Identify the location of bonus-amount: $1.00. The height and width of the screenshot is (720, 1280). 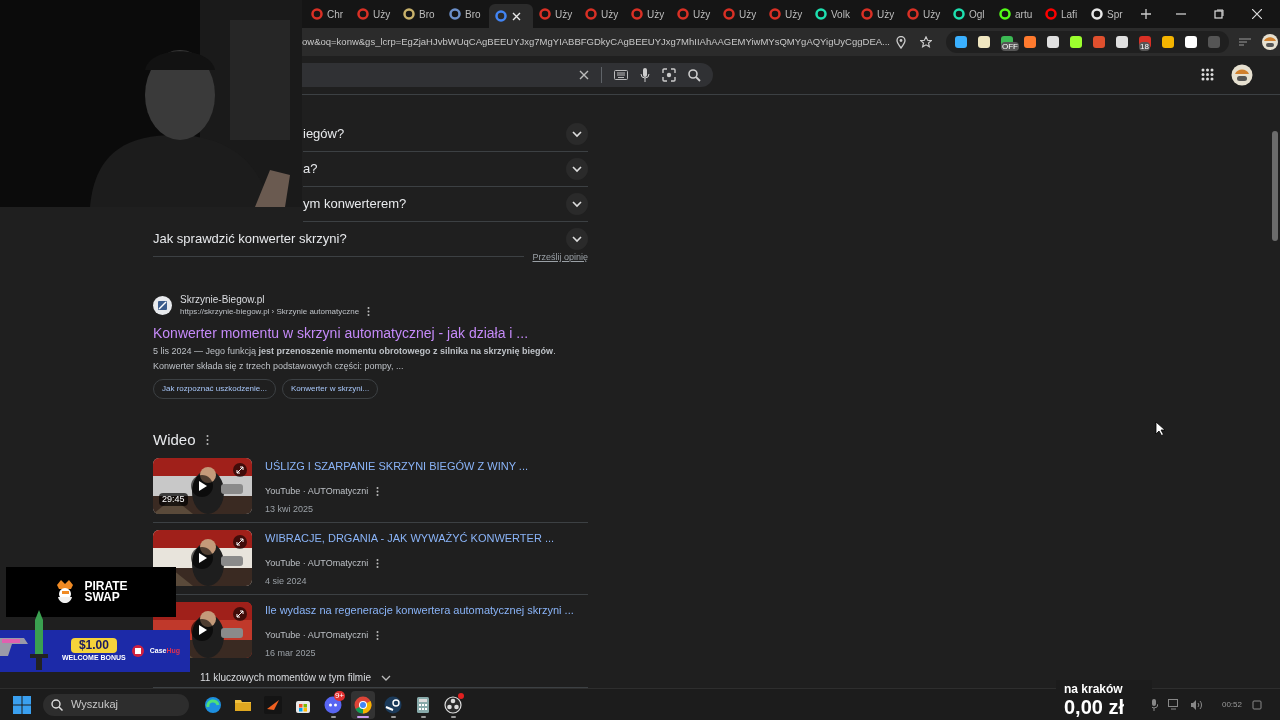
(93, 646).